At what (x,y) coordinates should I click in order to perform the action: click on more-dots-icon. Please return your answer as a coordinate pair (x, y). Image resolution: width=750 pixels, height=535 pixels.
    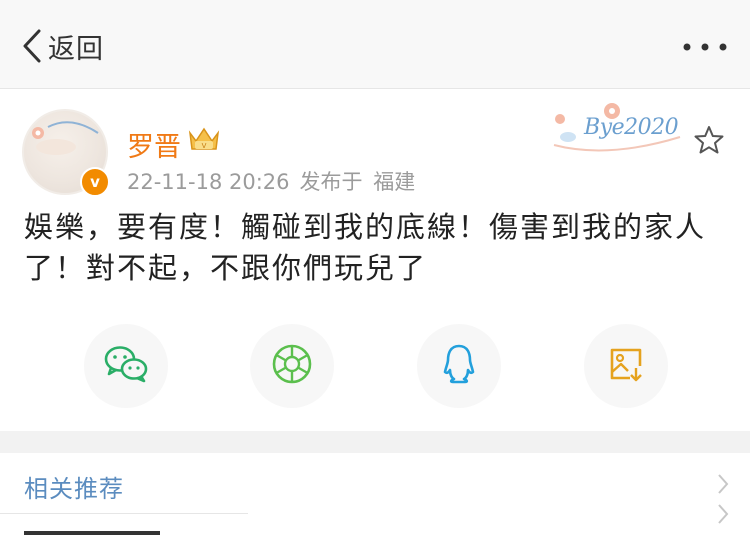
    Looking at the image, I should click on (705, 53).